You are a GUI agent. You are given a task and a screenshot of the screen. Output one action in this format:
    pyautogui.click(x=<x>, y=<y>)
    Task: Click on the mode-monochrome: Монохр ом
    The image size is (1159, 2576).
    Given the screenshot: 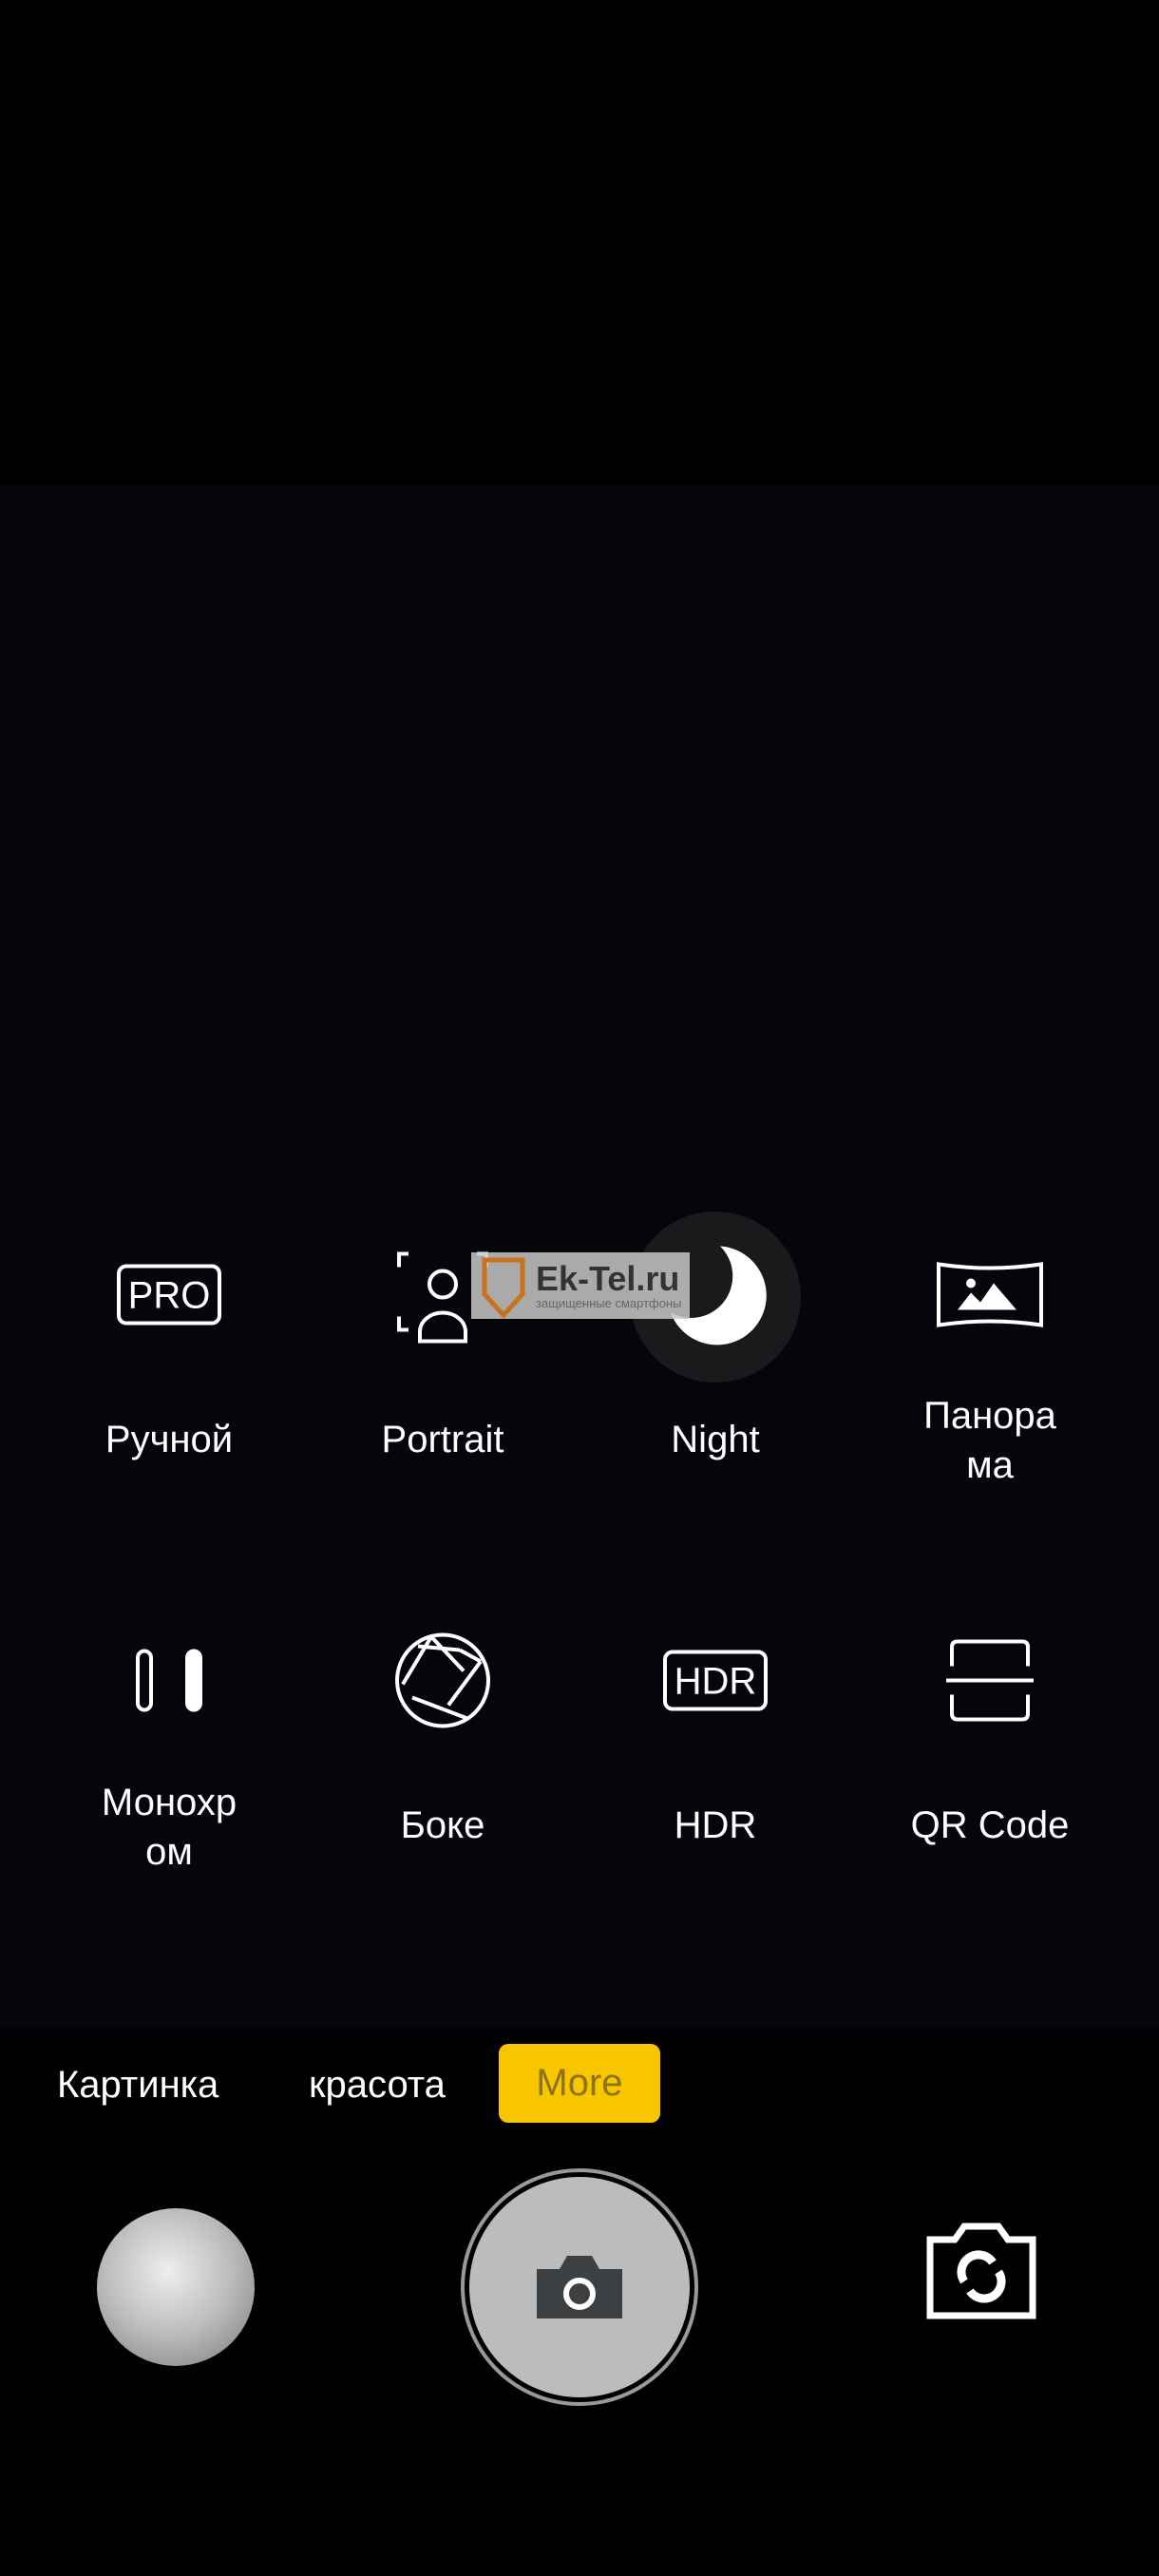 What is the action you would take?
    pyautogui.click(x=169, y=1742)
    